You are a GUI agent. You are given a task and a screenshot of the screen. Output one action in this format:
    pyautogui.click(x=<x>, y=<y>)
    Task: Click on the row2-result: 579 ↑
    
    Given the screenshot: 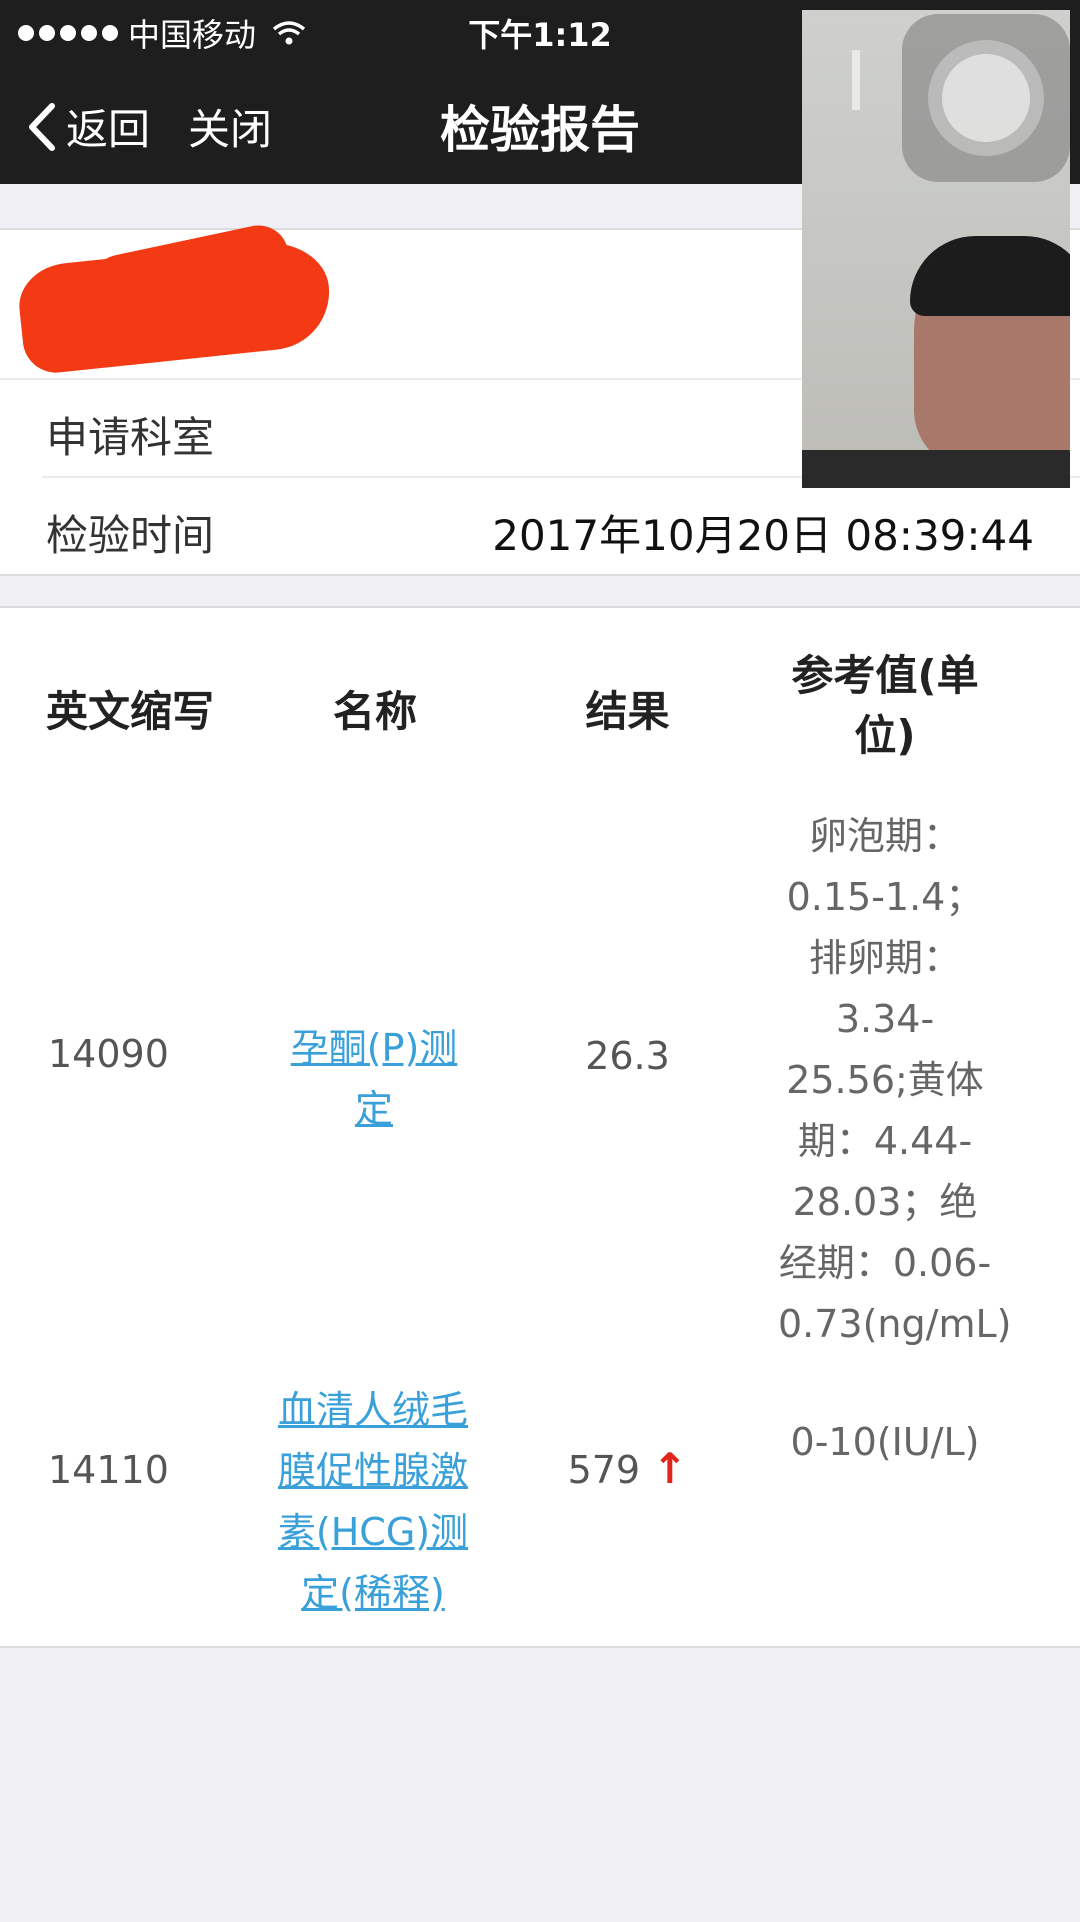 What is the action you would take?
    pyautogui.click(x=627, y=1469)
    